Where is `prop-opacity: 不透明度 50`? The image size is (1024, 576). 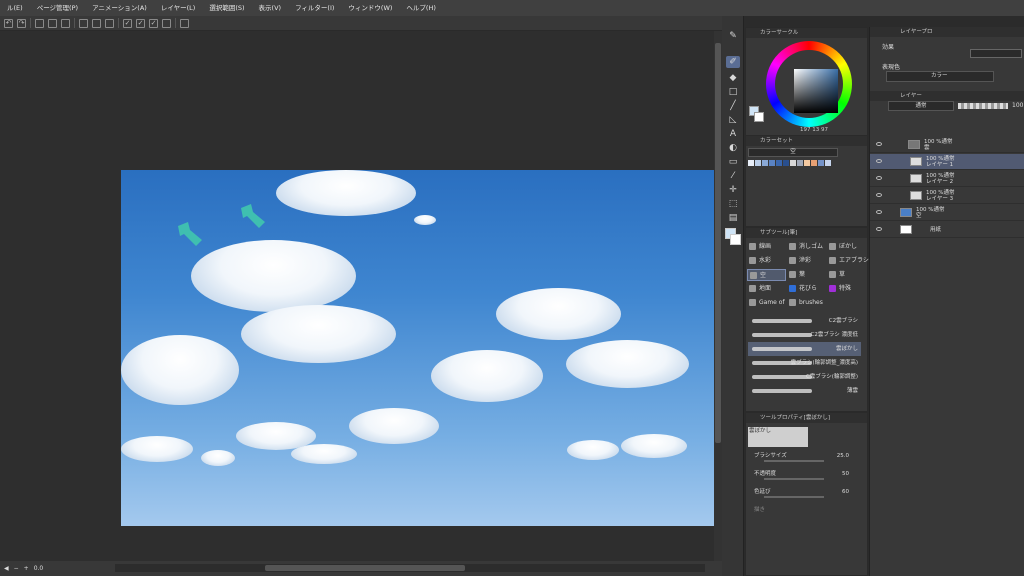 prop-opacity: 不透明度 50 is located at coordinates (806, 474).